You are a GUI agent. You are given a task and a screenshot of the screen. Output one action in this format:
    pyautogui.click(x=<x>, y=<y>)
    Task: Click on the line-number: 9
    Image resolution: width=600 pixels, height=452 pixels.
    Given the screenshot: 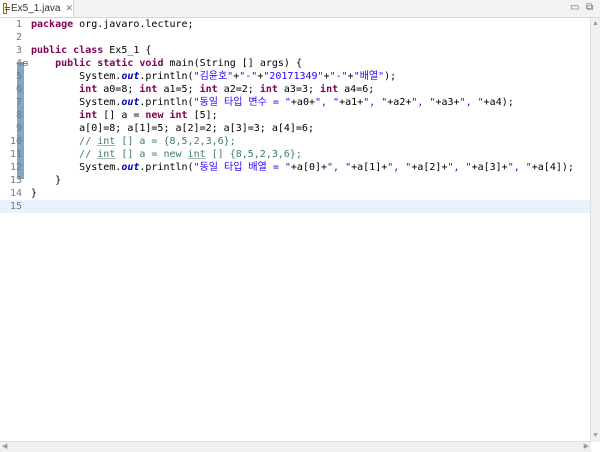 What is the action you would take?
    pyautogui.click(x=18, y=128)
    